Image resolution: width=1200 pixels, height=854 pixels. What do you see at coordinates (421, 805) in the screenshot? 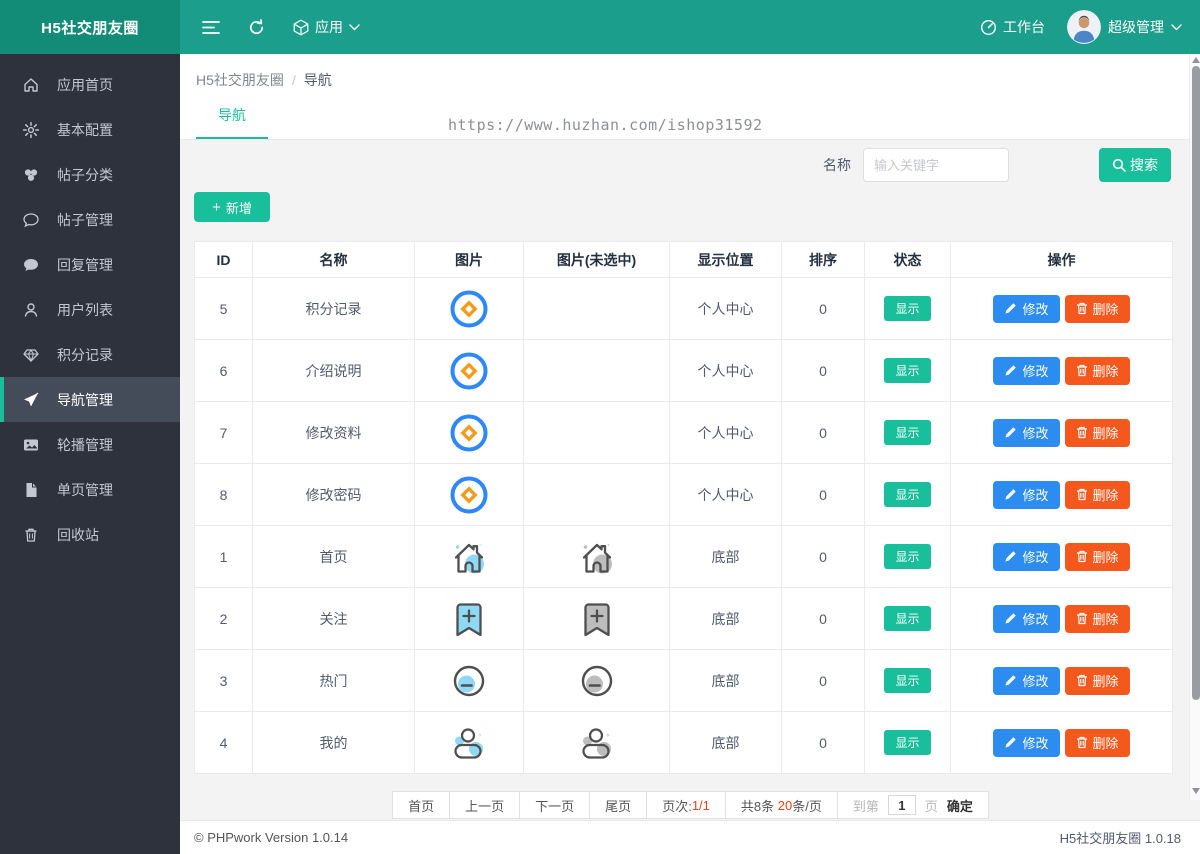
I see `page-first-button: 首页` at bounding box center [421, 805].